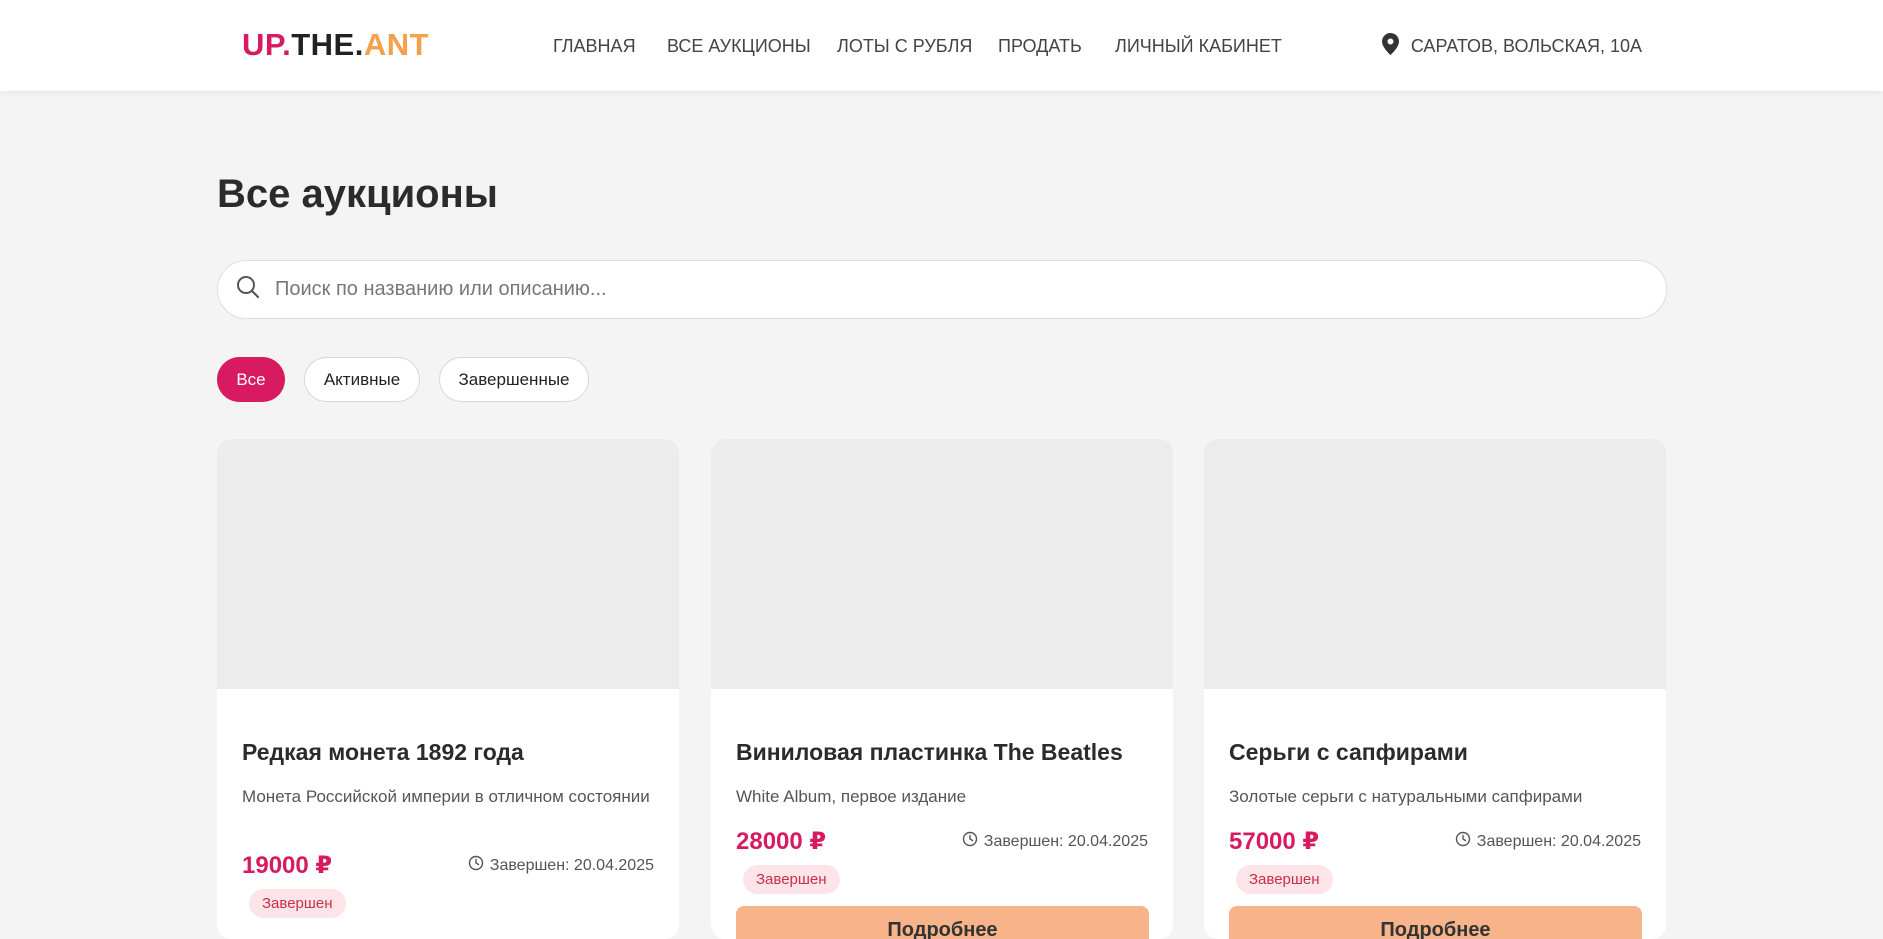 This screenshot has width=1883, height=939. I want to click on nav-item-lots-from-ruble: ЛОТЫ С РУБЛЯ, so click(904, 46).